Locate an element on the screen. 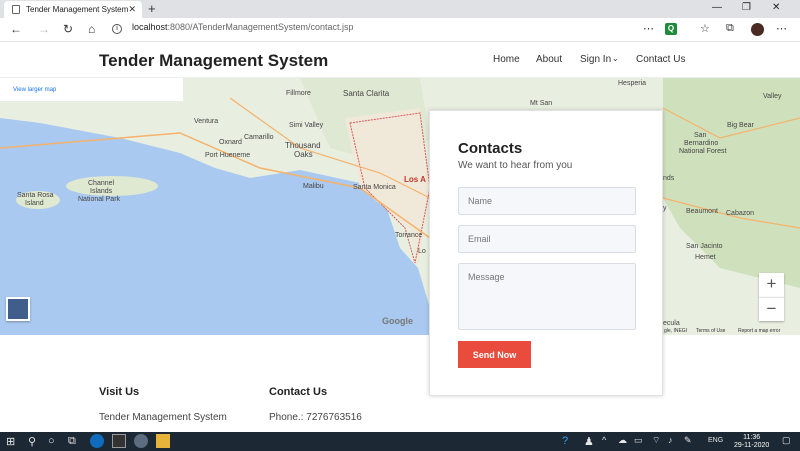 Image resolution: width=800 pixels, height=451 pixels. view-larger-map-link: View larger map is located at coordinates (34, 90).